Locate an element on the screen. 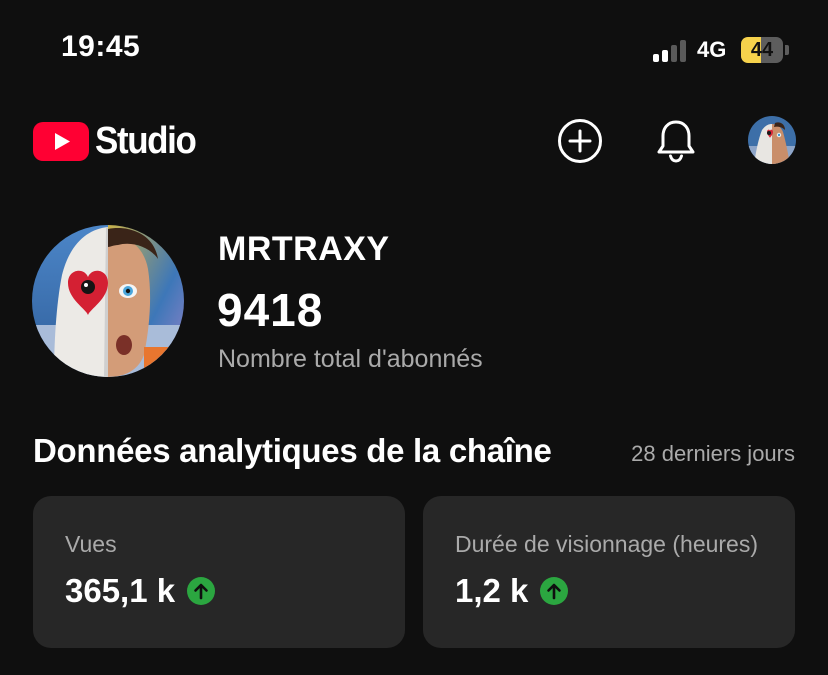 This screenshot has width=828, height=675. watch-time-card: Durée de visionnage (heures) 1,2 k is located at coordinates (609, 572).